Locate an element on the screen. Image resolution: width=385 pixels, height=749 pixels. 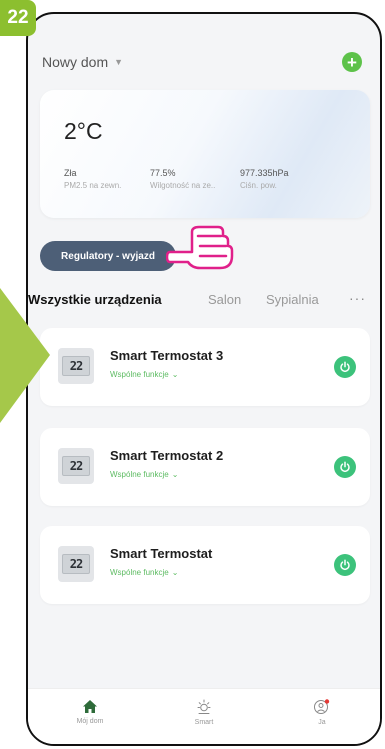
device-card: 22 Smart Termostat 3 Wspólne funkcje ⌄ is located at coordinates (205, 367).